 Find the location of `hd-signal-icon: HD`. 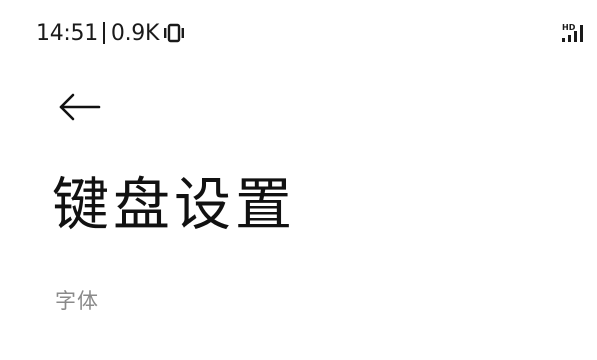

hd-signal-icon: HD is located at coordinates (572, 32).